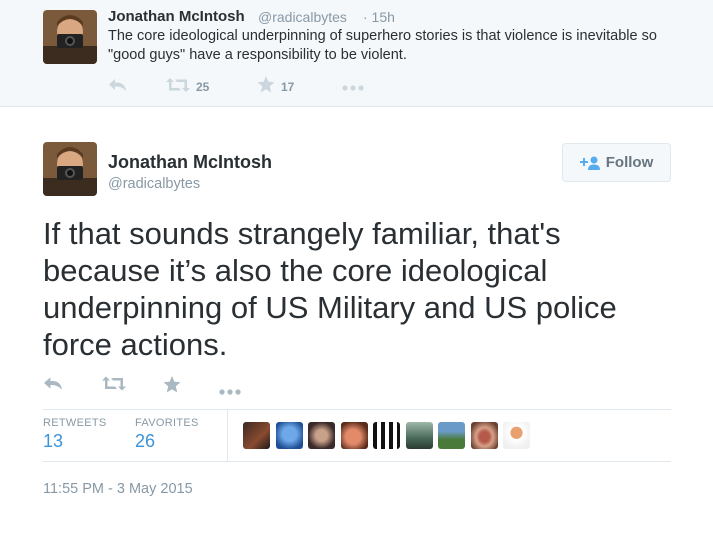  I want to click on stats-divider, so click(227, 436).